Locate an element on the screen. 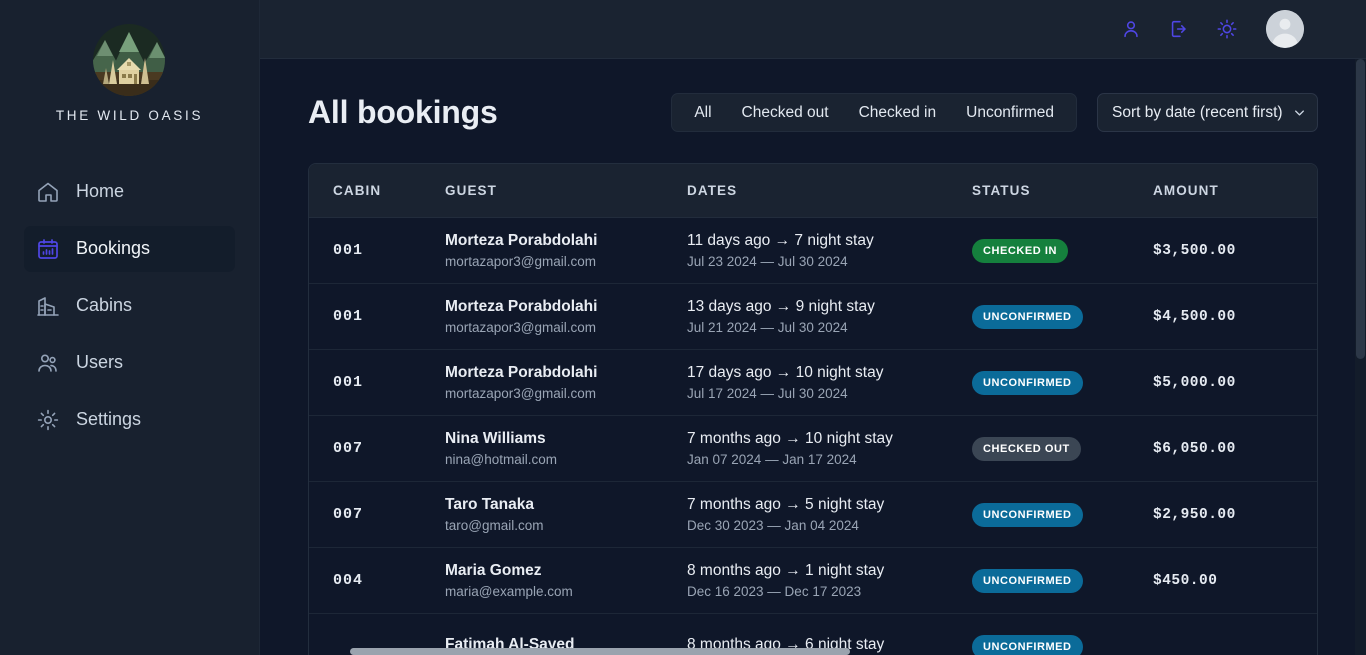 Image resolution: width=1366 pixels, height=655 pixels. sidebar-item-label: Settings is located at coordinates (109, 419).